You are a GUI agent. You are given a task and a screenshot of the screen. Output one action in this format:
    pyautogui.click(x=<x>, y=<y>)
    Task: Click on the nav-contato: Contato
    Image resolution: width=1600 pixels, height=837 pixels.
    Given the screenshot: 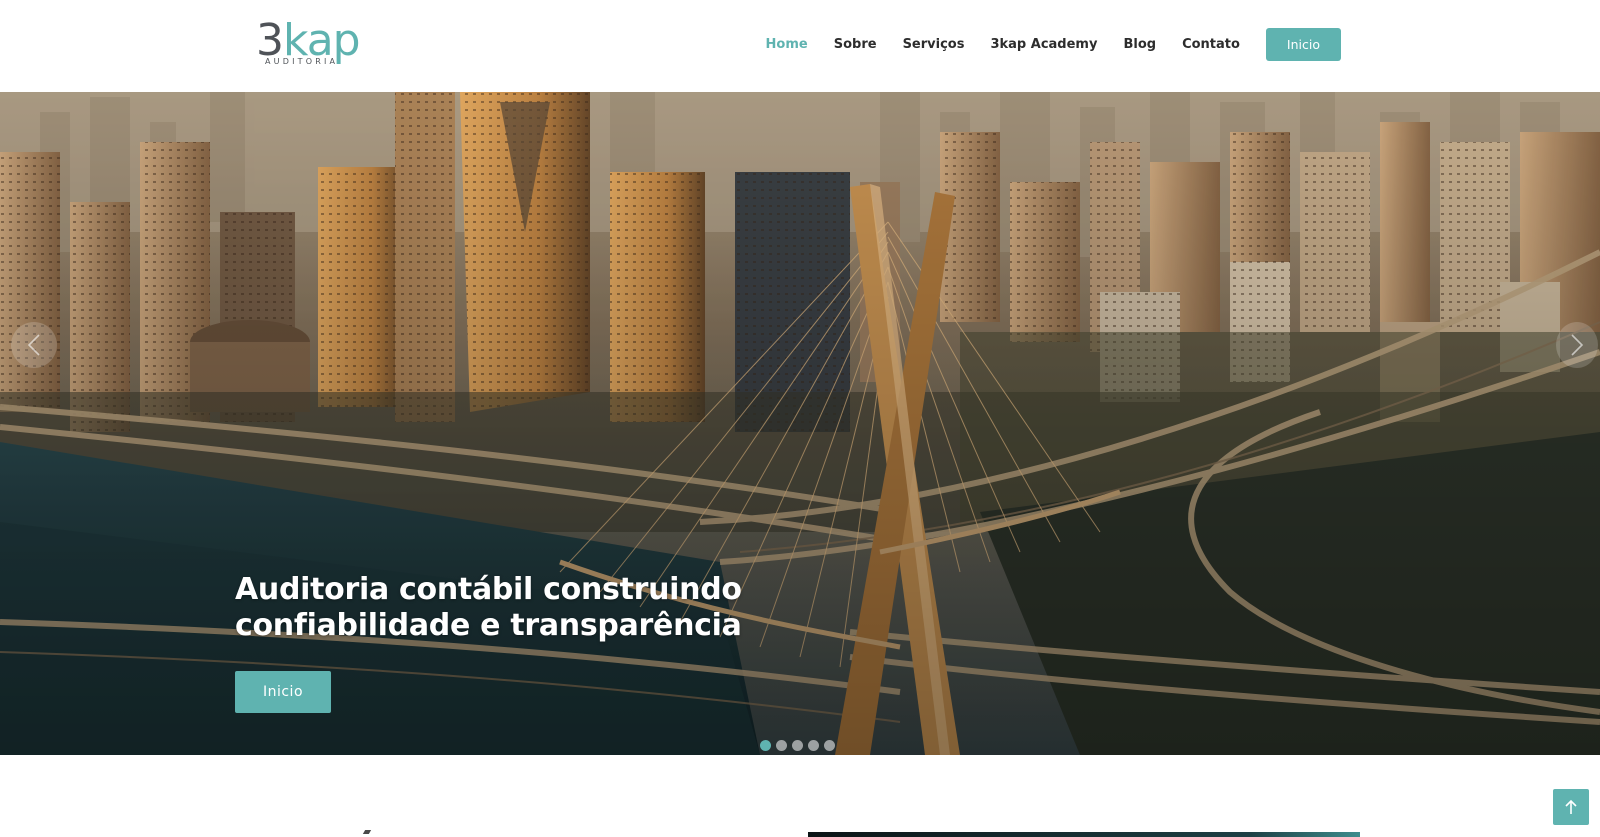 What is the action you would take?
    pyautogui.click(x=1211, y=44)
    